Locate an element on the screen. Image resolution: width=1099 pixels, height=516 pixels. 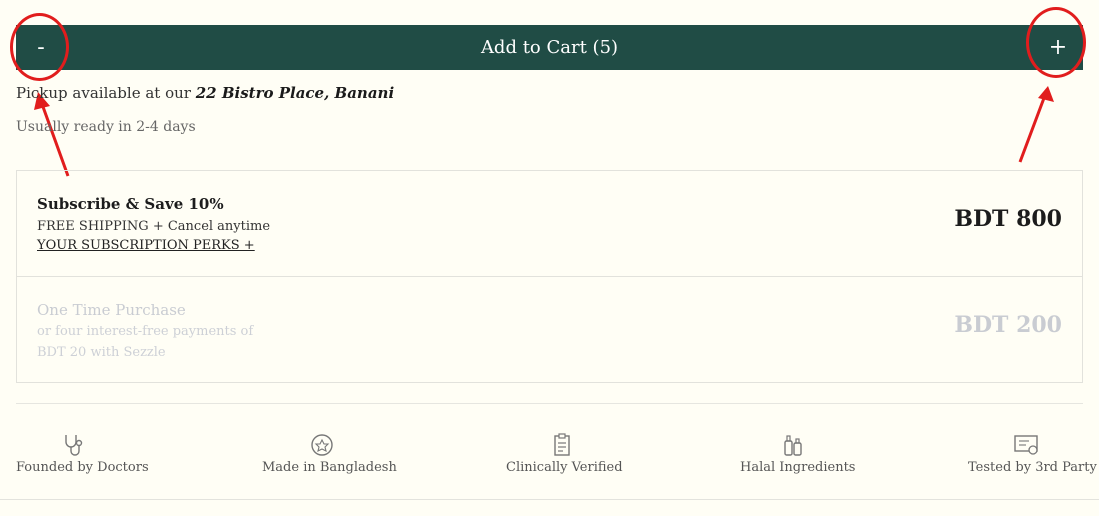
badge-tested-by-3rd-party: Tested by 3rd Party is located at coordinates (1032, 453).